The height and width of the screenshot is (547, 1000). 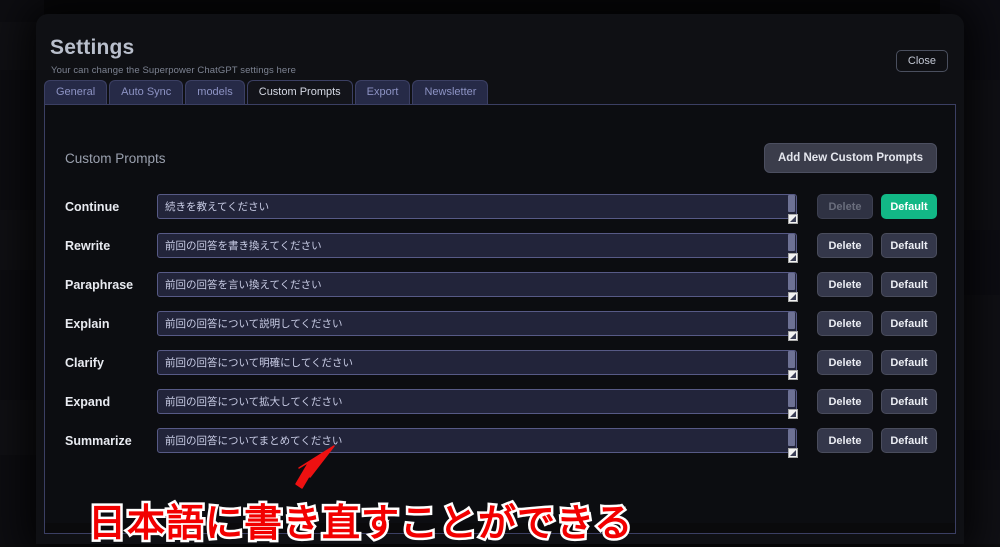 What do you see at coordinates (383, 92) in the screenshot?
I see `tab-export: Export` at bounding box center [383, 92].